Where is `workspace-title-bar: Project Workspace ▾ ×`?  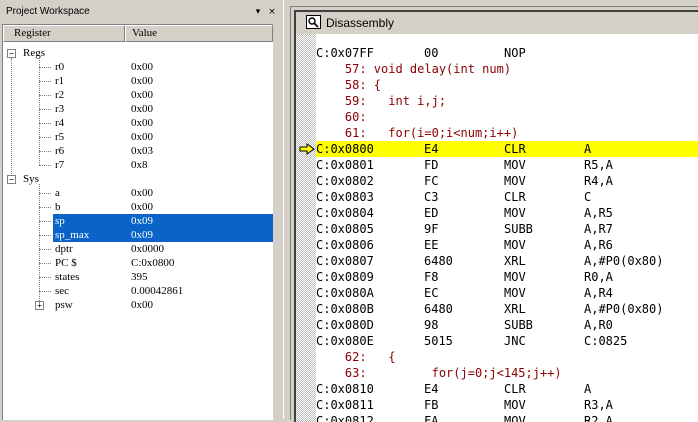 workspace-title-bar: Project Workspace ▾ × is located at coordinates (140, 12).